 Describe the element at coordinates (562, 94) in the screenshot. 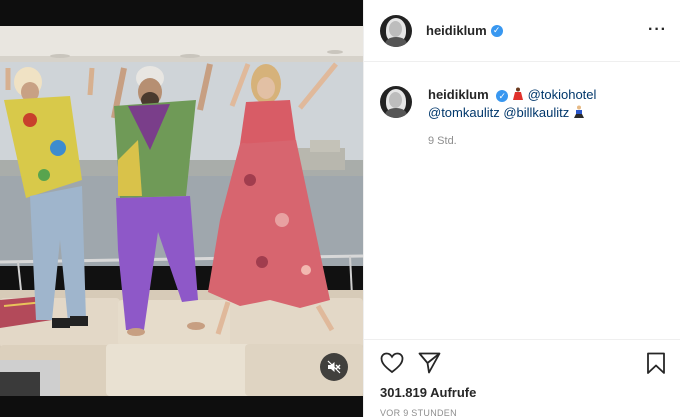

I see `mention-tokiohotel: @tokiohotel` at that location.